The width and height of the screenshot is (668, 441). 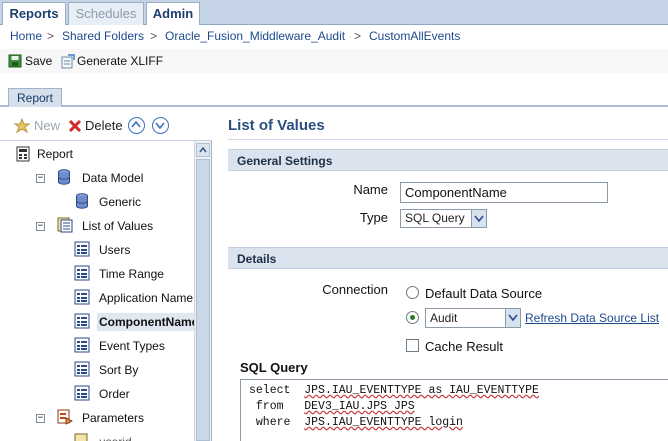 What do you see at coordinates (276, 125) in the screenshot?
I see `page-title: List of Values` at bounding box center [276, 125].